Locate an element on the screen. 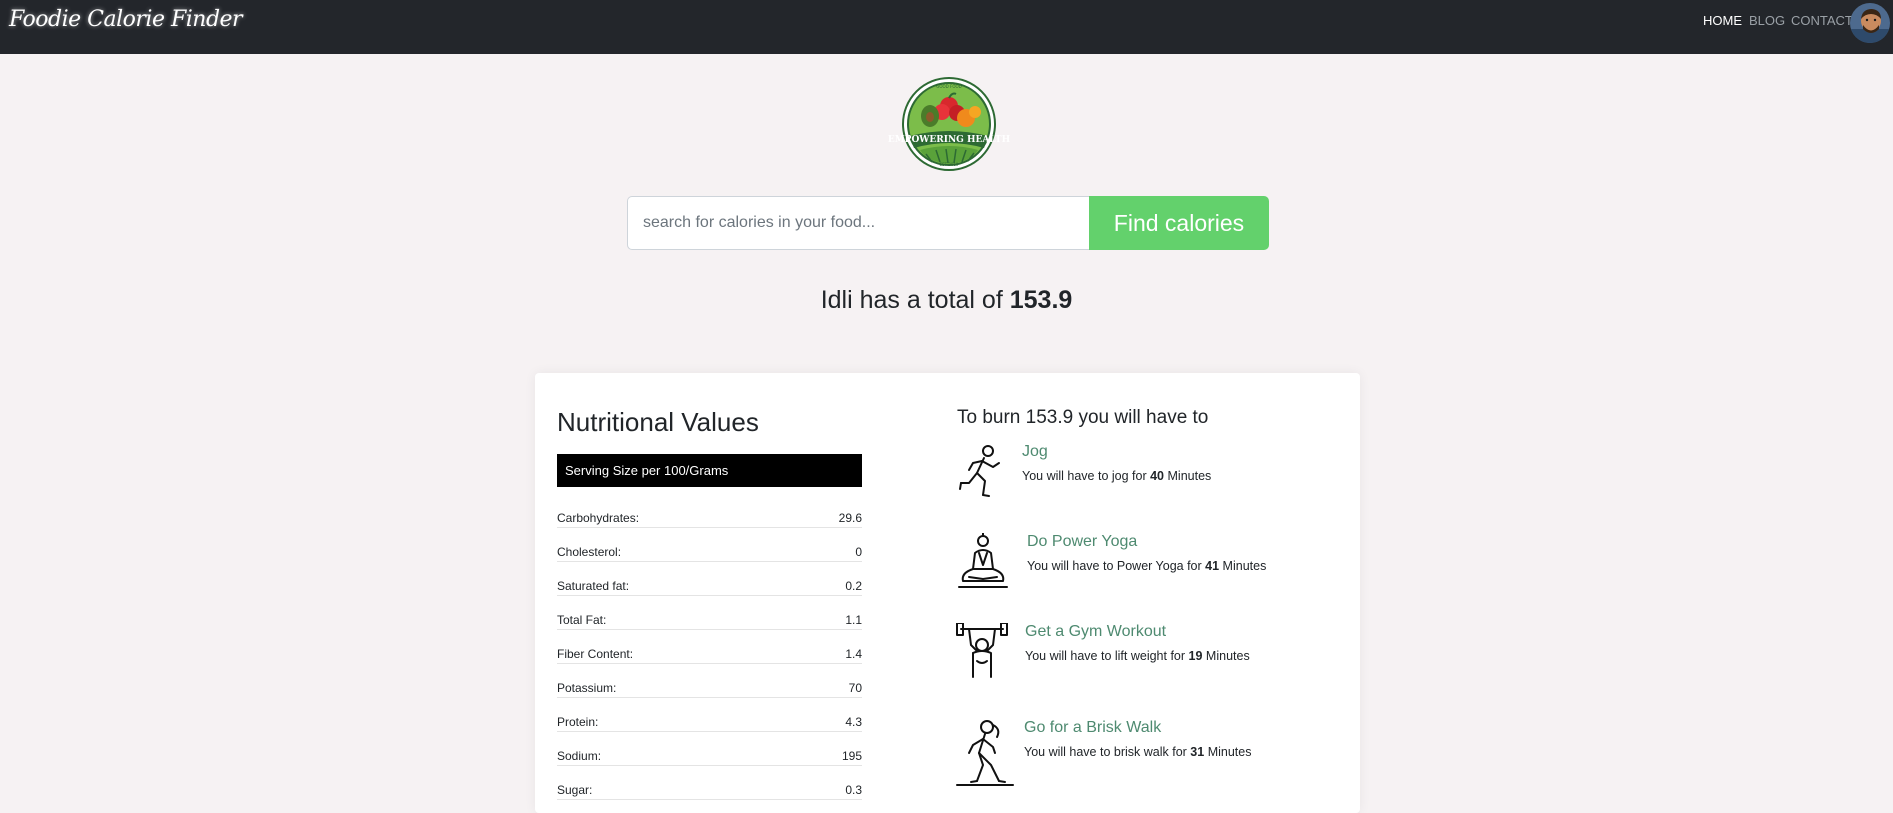 The image size is (1893, 813). activity-name: Do Power Yoga is located at coordinates (1082, 542).